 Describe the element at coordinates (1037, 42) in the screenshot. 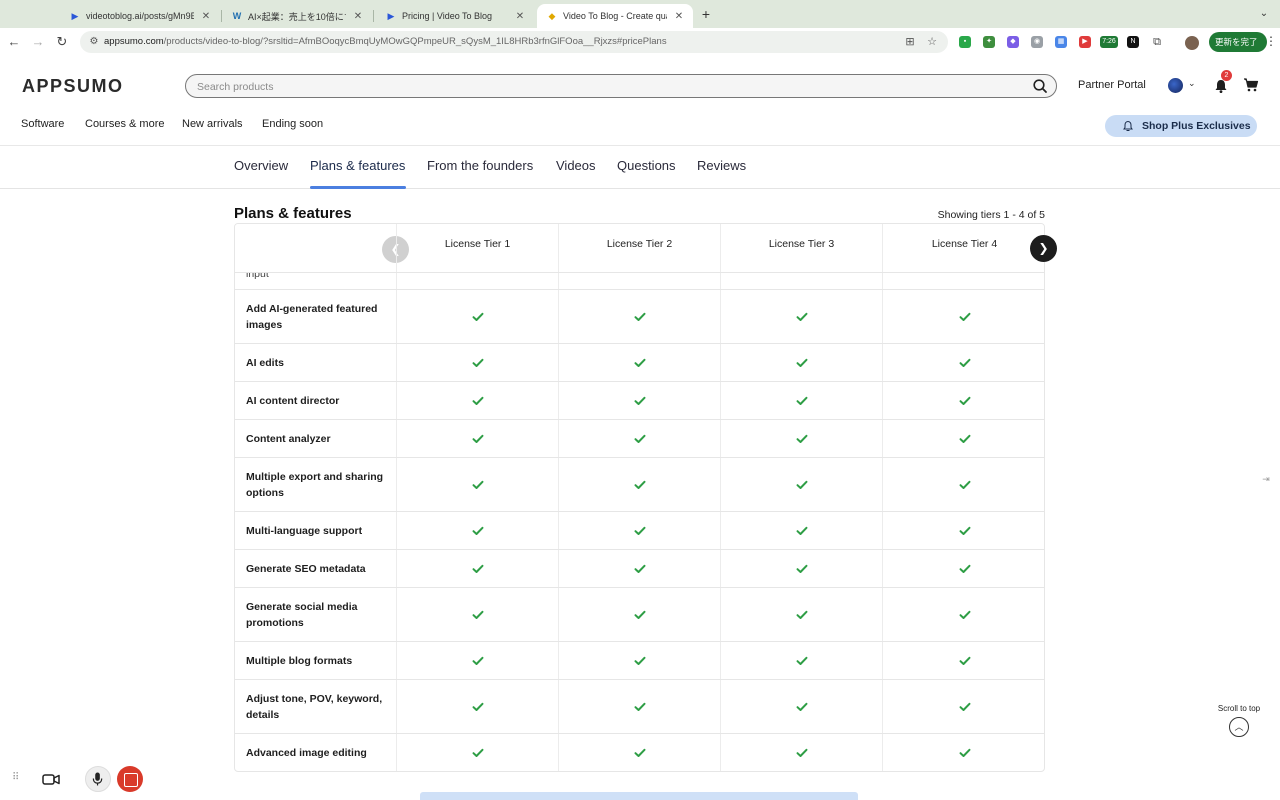

I see `camera-extension-icon: ◉` at that location.